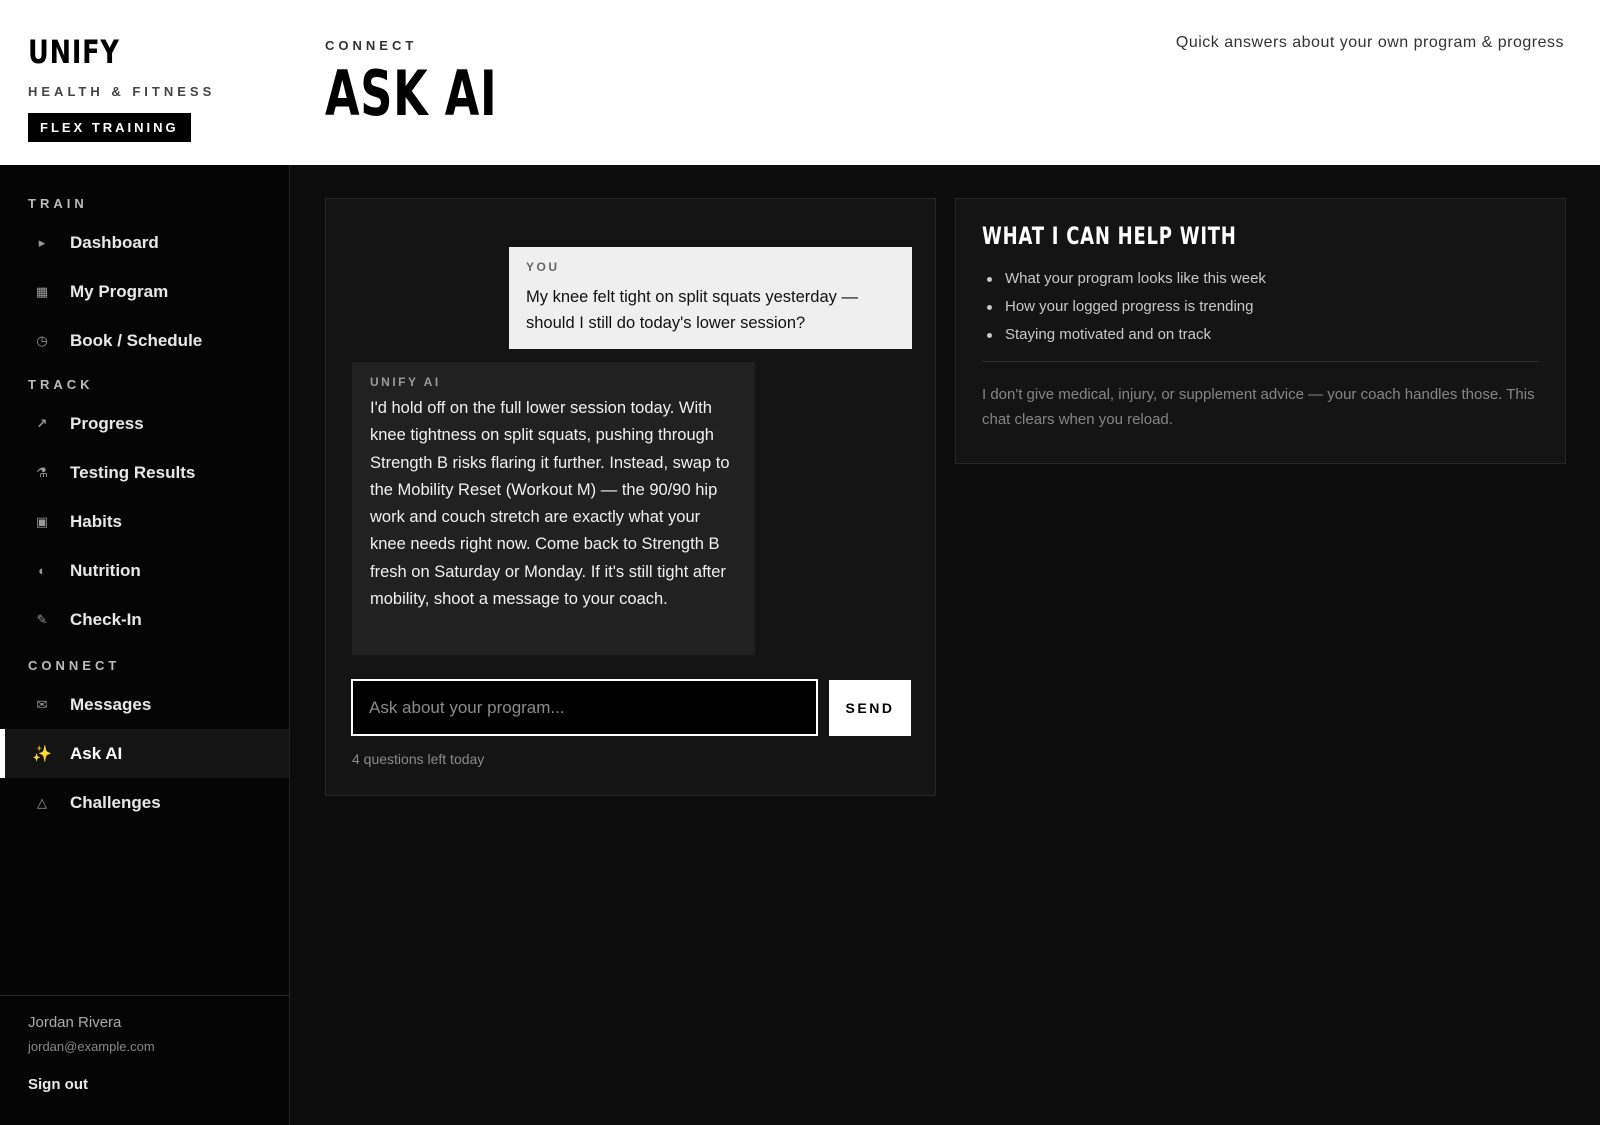 Image resolution: width=1600 pixels, height=1125 pixels. I want to click on help-list-item: What your program looks like this week, so click(1260, 279).